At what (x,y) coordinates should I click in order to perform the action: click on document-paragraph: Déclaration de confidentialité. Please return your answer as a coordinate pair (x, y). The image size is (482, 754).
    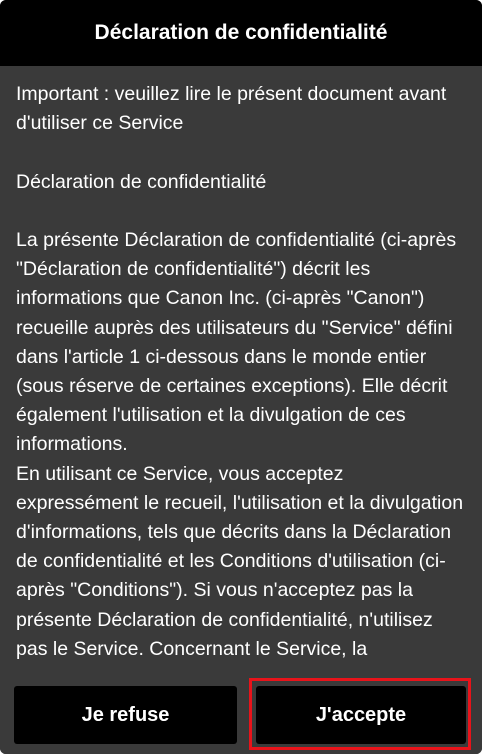
    Looking at the image, I should click on (141, 181).